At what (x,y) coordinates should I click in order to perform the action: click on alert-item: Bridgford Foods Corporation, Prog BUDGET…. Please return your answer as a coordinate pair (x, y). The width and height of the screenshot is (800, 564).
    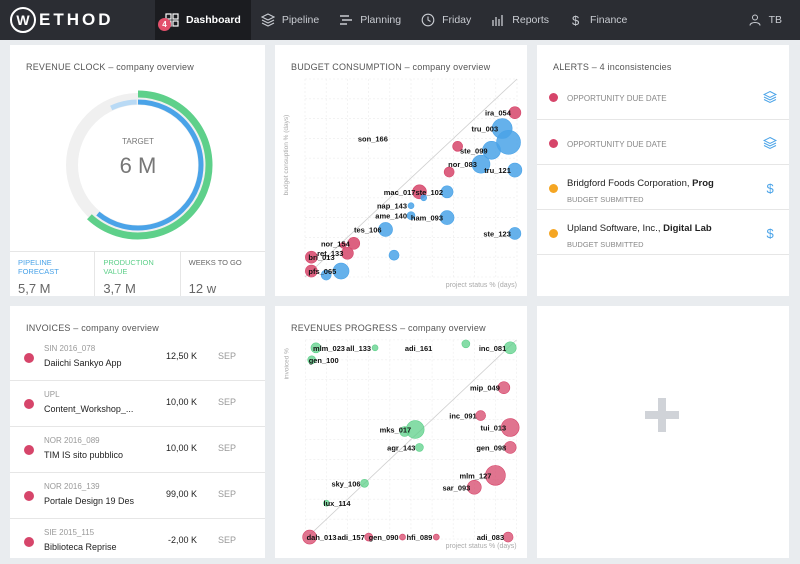
    Looking at the image, I should click on (663, 187).